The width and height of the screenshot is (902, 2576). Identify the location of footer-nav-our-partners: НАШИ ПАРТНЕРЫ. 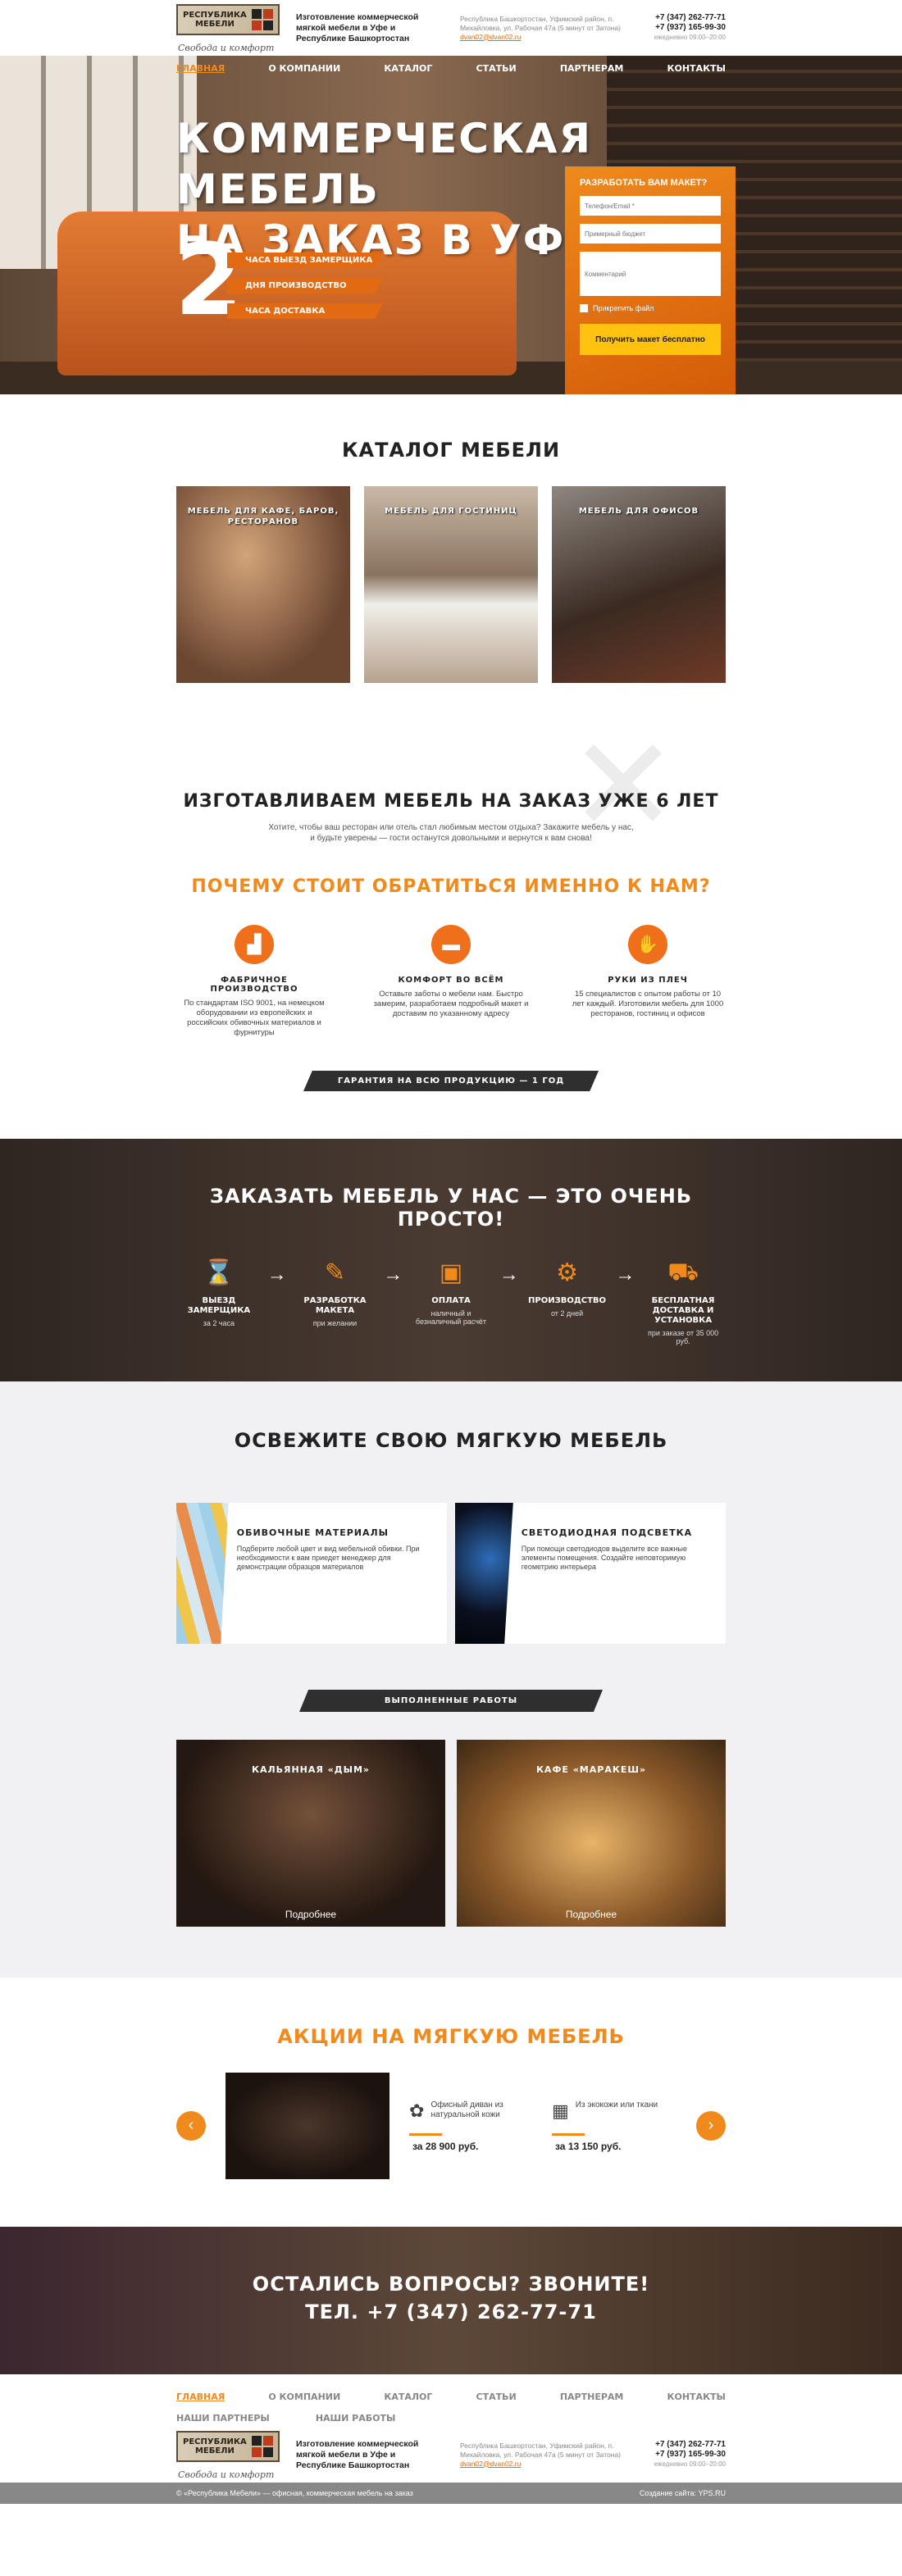
(223, 2418).